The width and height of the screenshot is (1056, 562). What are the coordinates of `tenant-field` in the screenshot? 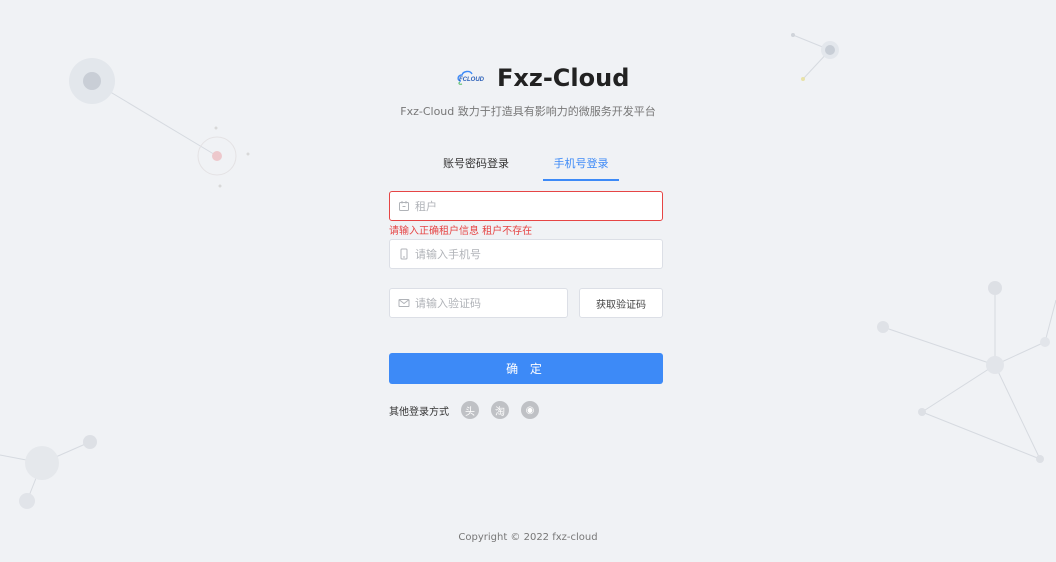 It's located at (526, 206).